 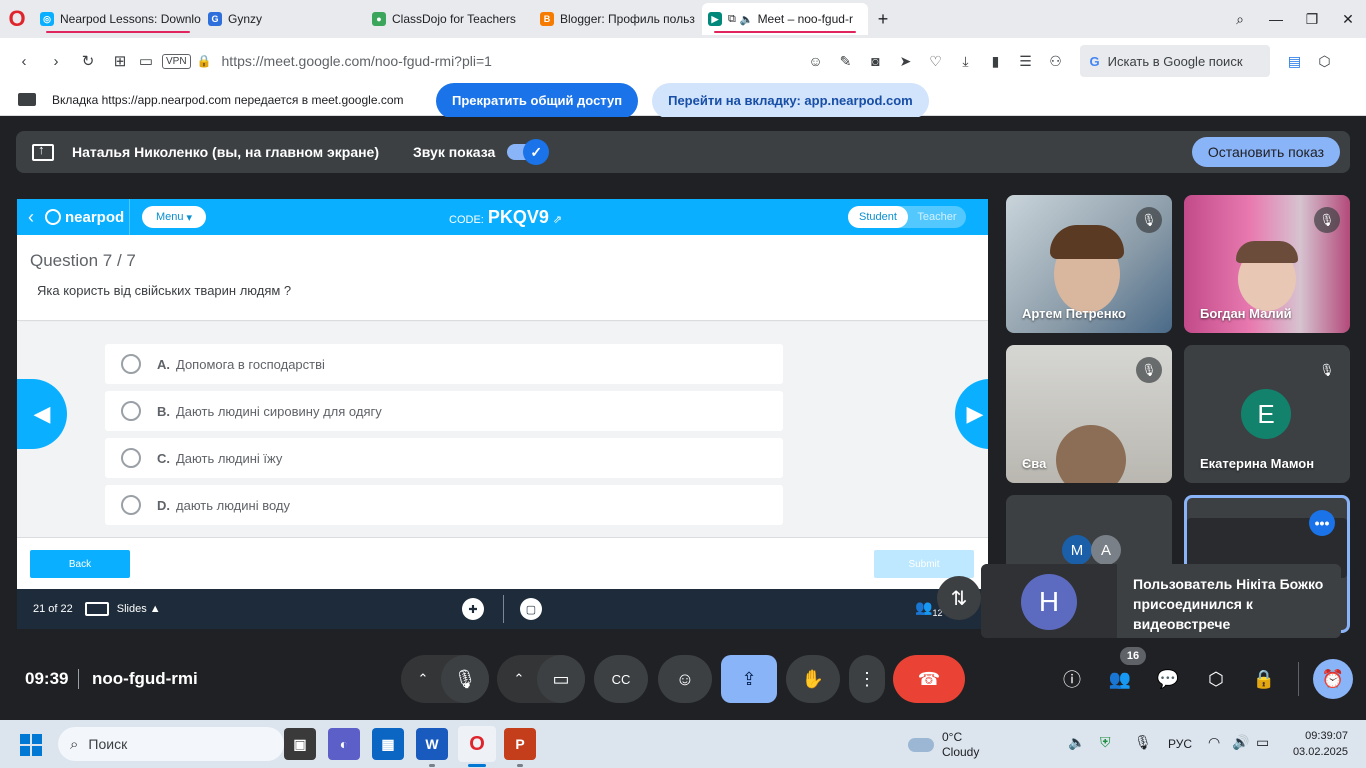 I want to click on stop-presenting-button: Остановить показ, so click(x=1265, y=152).